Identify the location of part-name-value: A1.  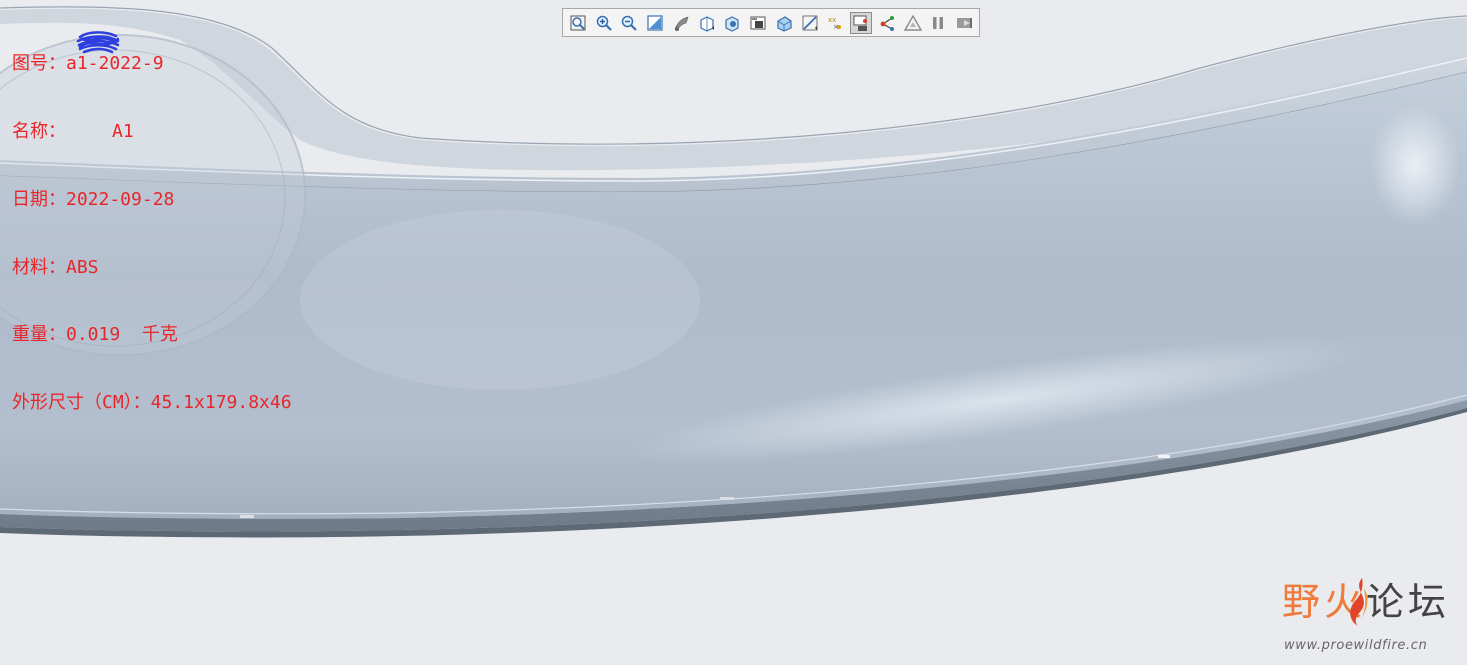
(123, 131).